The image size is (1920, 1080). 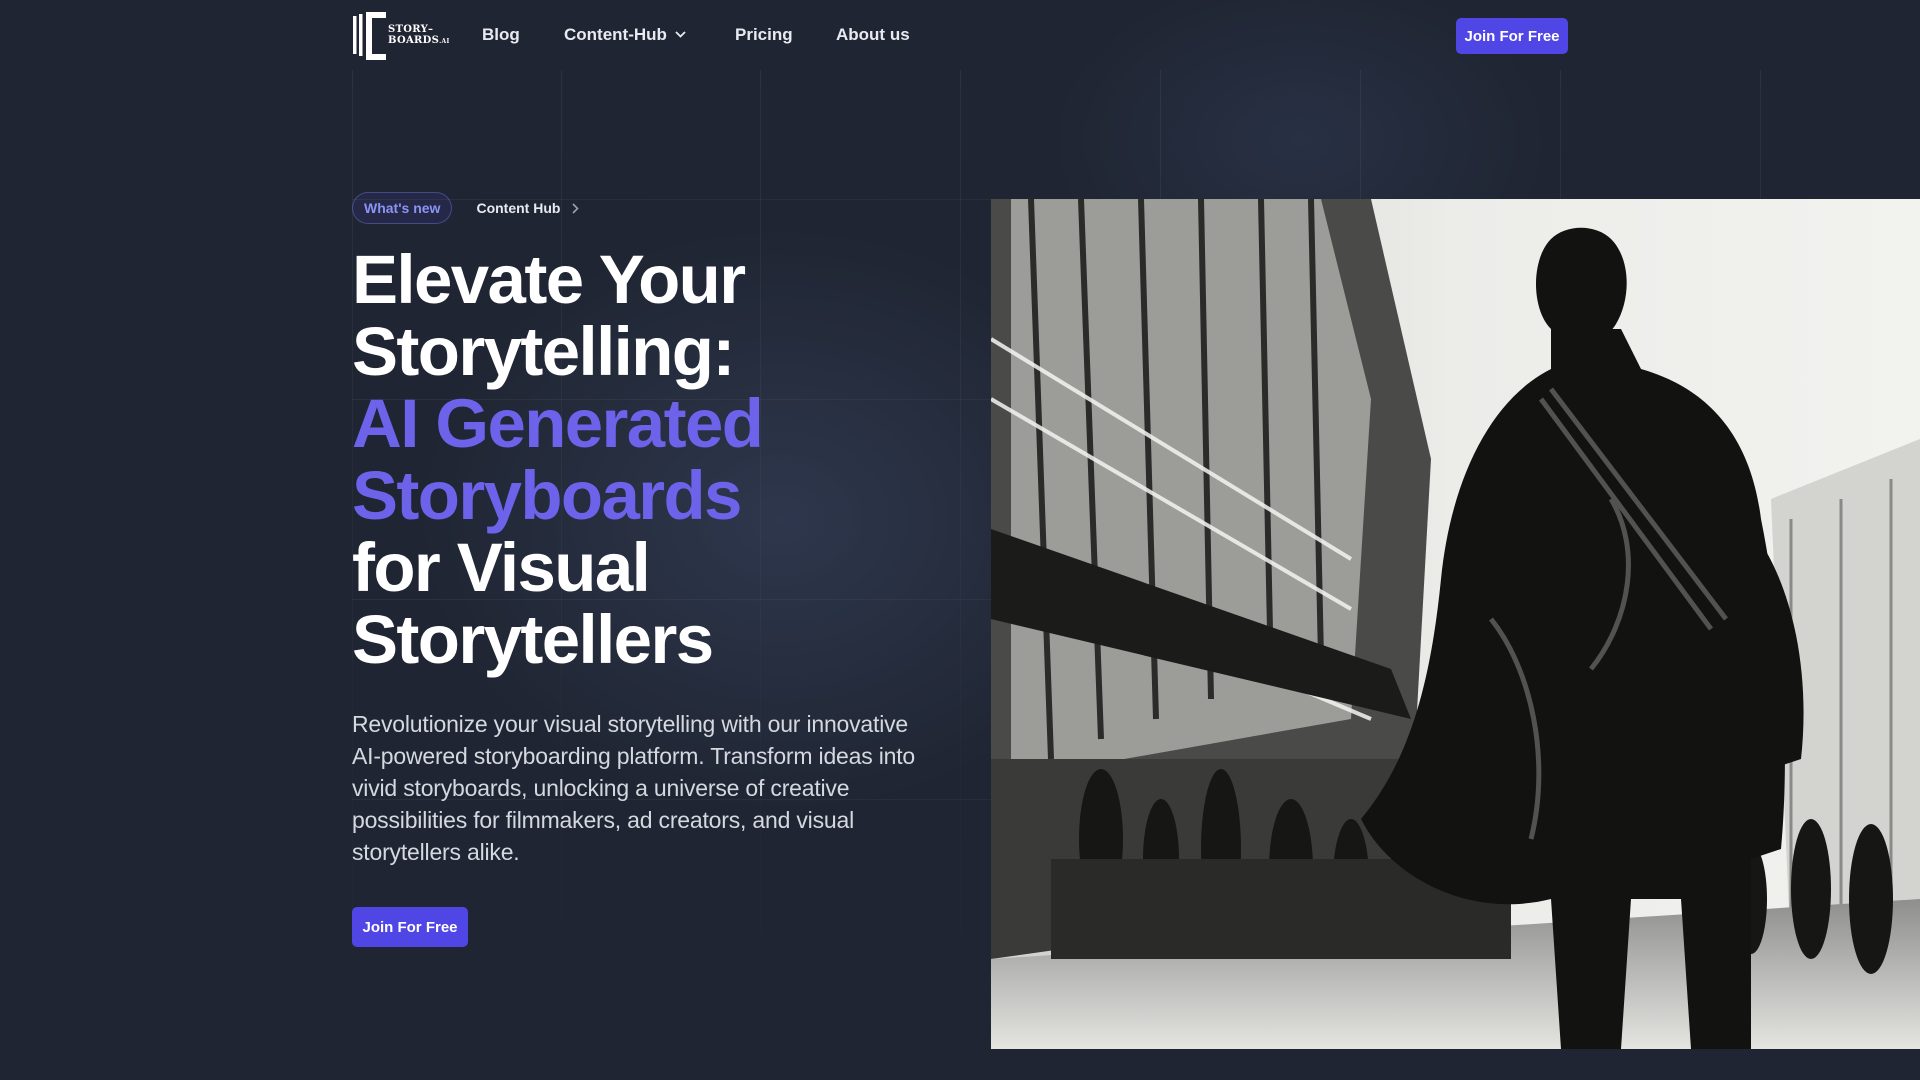 What do you see at coordinates (543, 351) in the screenshot?
I see `headline-line: Storytelling:` at bounding box center [543, 351].